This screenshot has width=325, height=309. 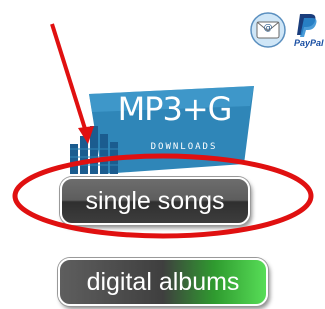 I want to click on paypal-icon: PayPal, so click(x=309, y=32).